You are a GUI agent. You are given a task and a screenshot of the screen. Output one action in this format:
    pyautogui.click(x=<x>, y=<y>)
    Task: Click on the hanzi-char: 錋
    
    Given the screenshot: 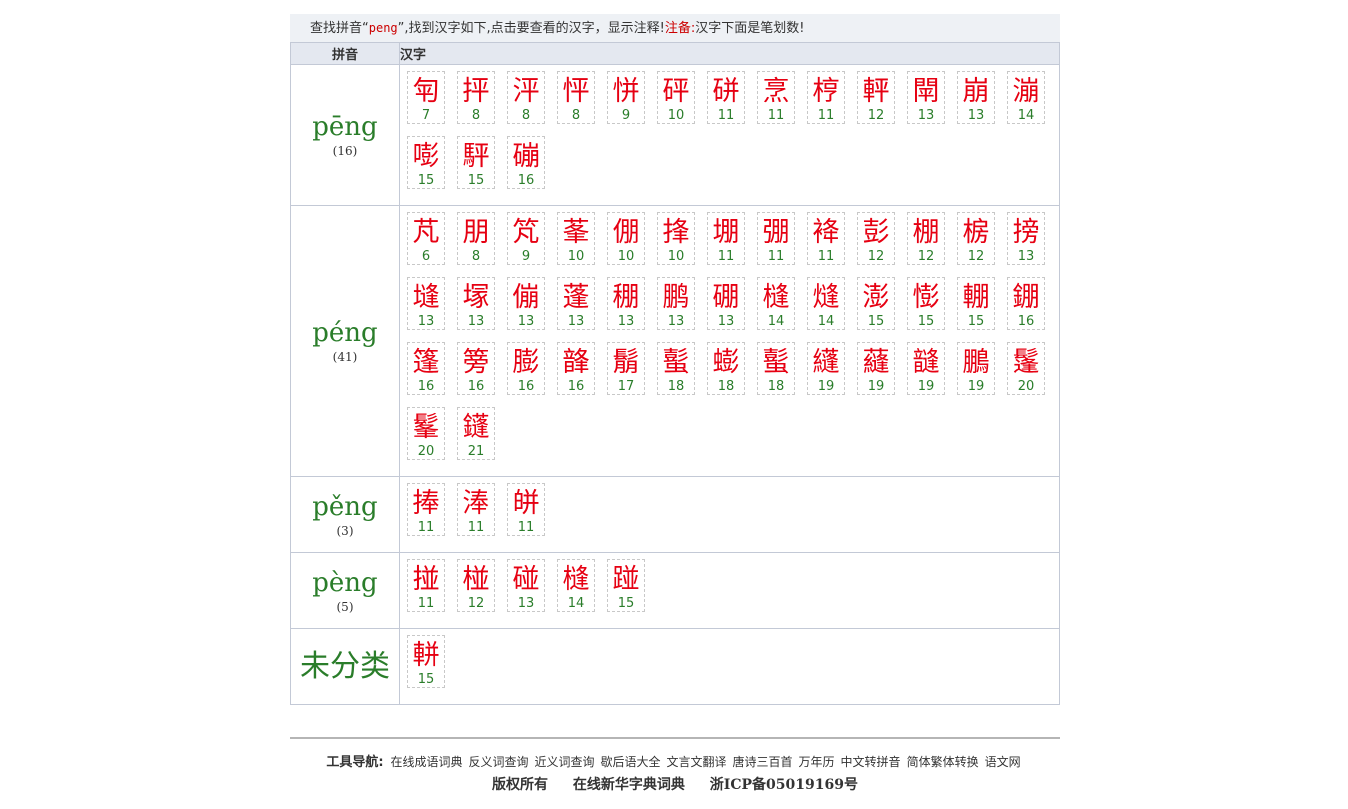 What is the action you would take?
    pyautogui.click(x=1026, y=297)
    